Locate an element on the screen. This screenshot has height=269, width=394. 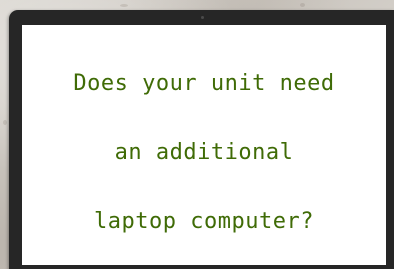
message-line-2: an additional is located at coordinates (204, 152).